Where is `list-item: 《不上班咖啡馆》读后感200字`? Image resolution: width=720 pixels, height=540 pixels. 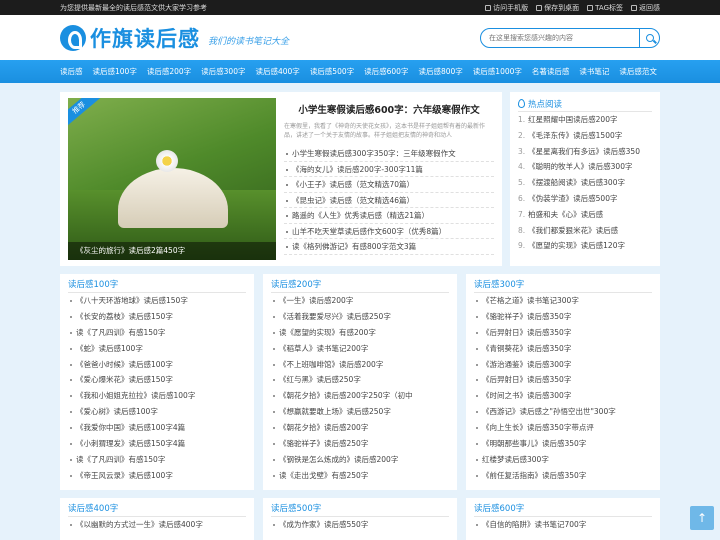 list-item: 《不上班咖啡馆》读后感200字 is located at coordinates (360, 365).